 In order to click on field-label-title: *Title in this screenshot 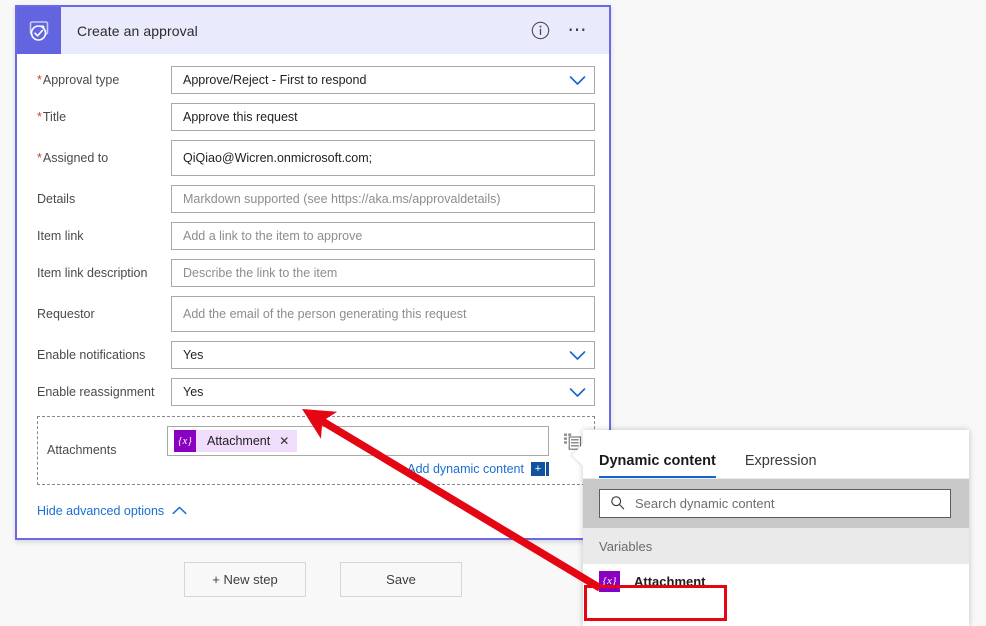, I will do `click(104, 117)`.